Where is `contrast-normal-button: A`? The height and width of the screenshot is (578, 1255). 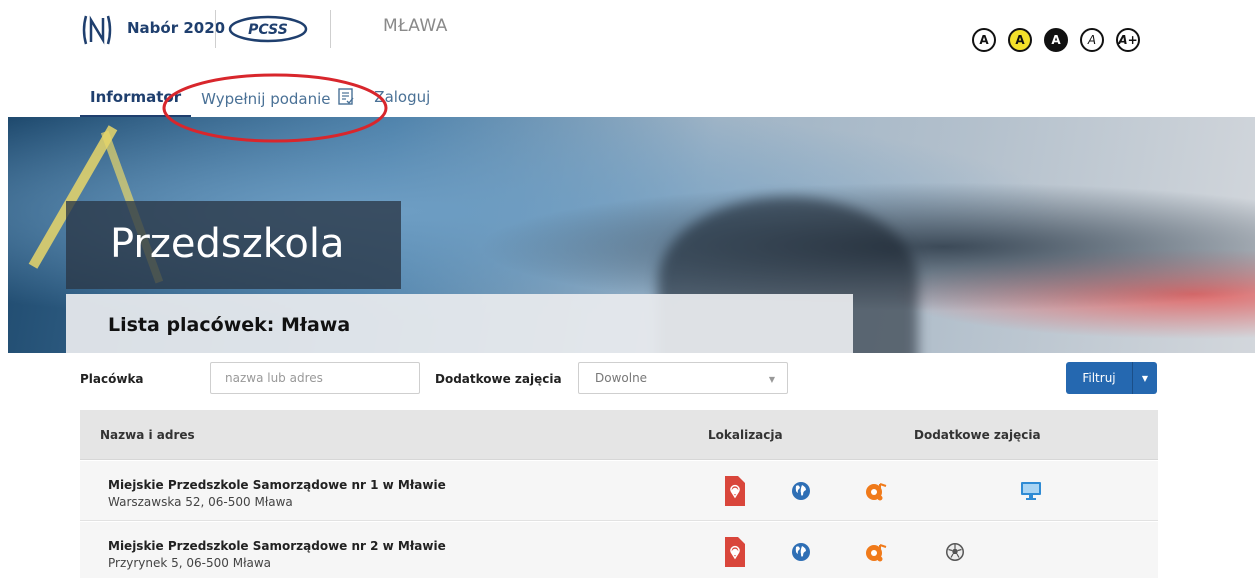
contrast-normal-button: A is located at coordinates (984, 40).